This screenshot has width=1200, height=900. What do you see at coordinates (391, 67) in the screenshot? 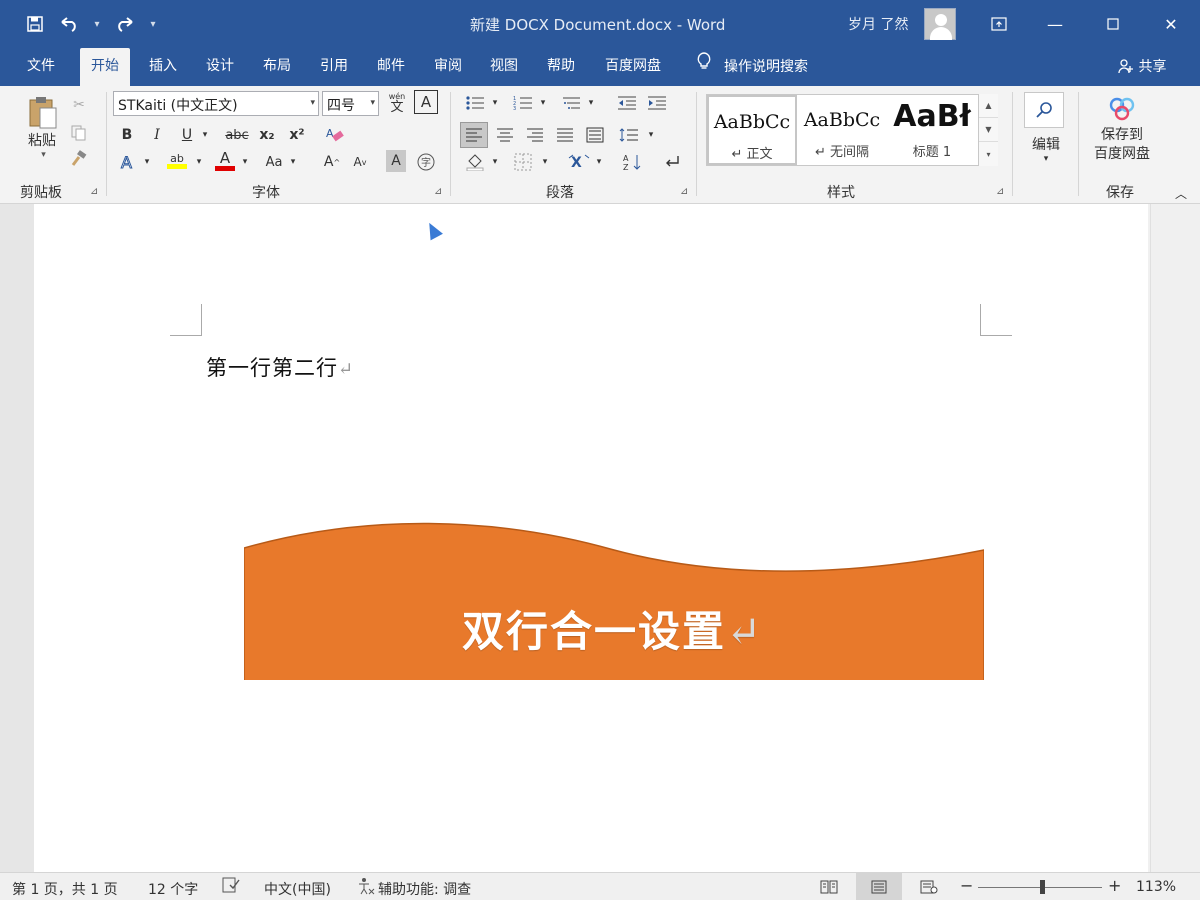
I see `tab-mailings: 邮件` at bounding box center [391, 67].